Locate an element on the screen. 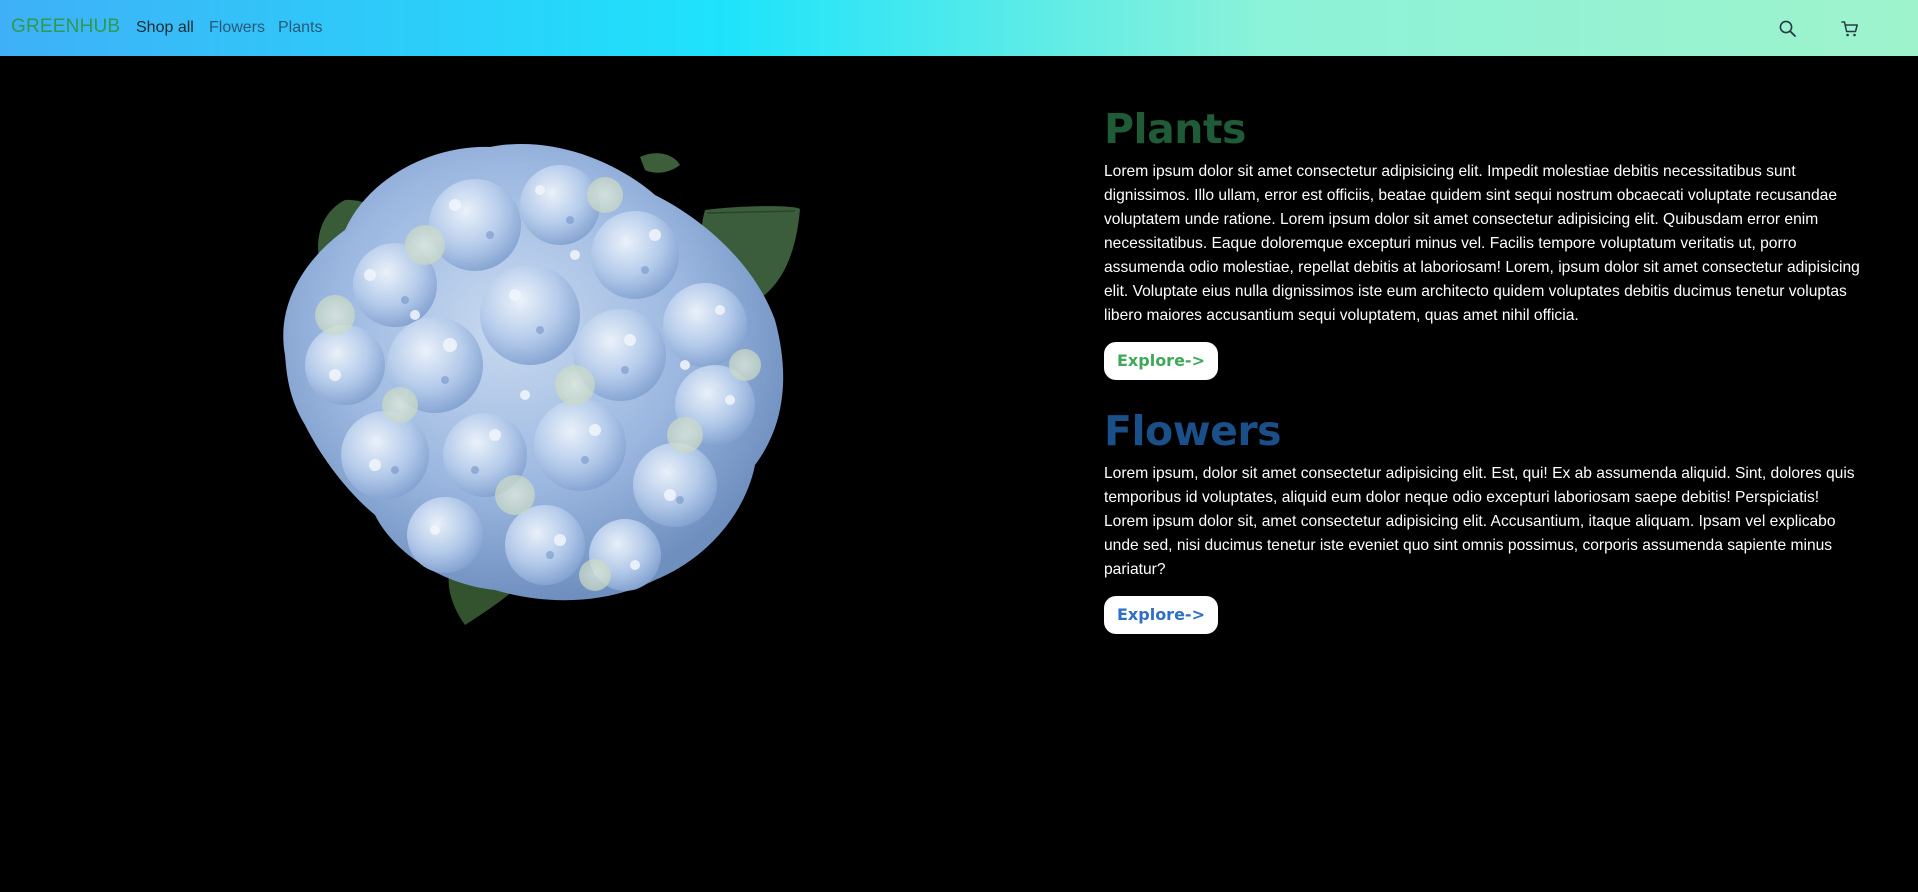  plants-explore-button: Explore-> is located at coordinates (1161, 361).